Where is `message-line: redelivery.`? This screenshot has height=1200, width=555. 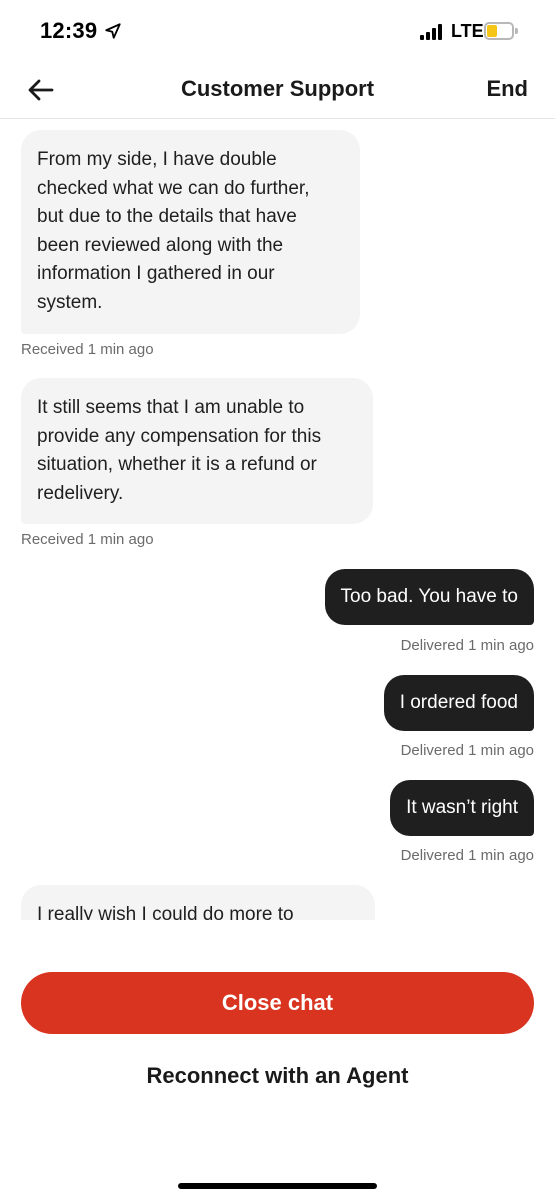 message-line: redelivery. is located at coordinates (80, 493).